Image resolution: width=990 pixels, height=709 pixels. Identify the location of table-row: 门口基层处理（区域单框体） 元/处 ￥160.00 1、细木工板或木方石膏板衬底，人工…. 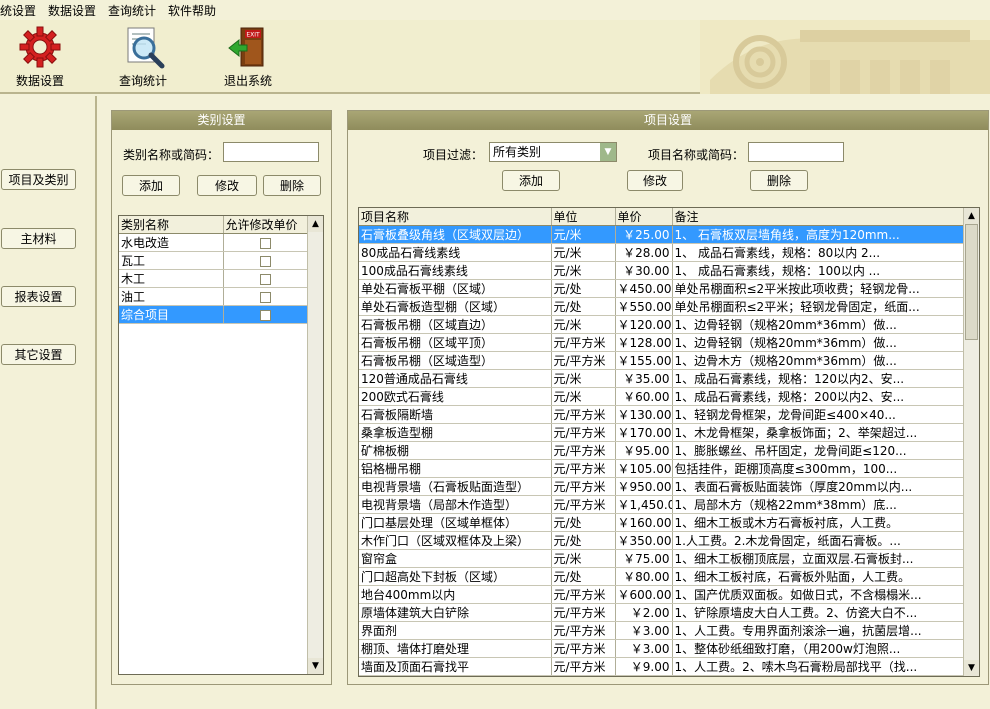
(661, 522).